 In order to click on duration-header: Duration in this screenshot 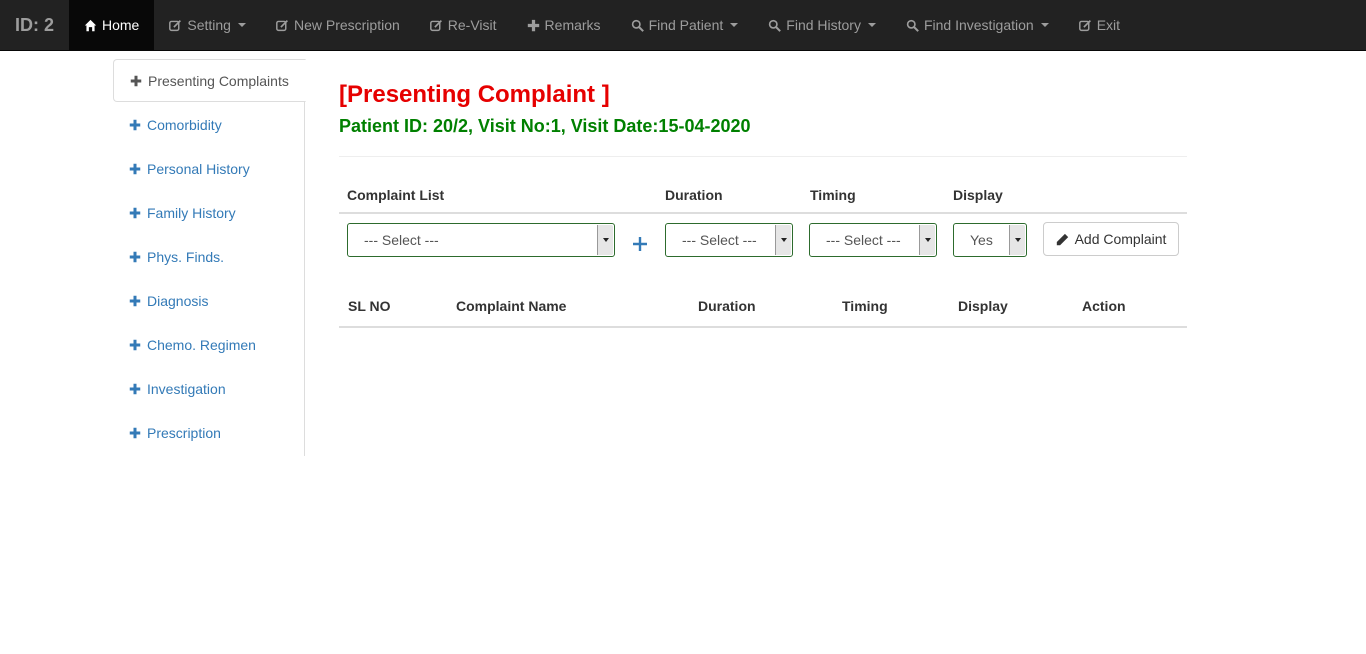, I will do `click(694, 195)`.